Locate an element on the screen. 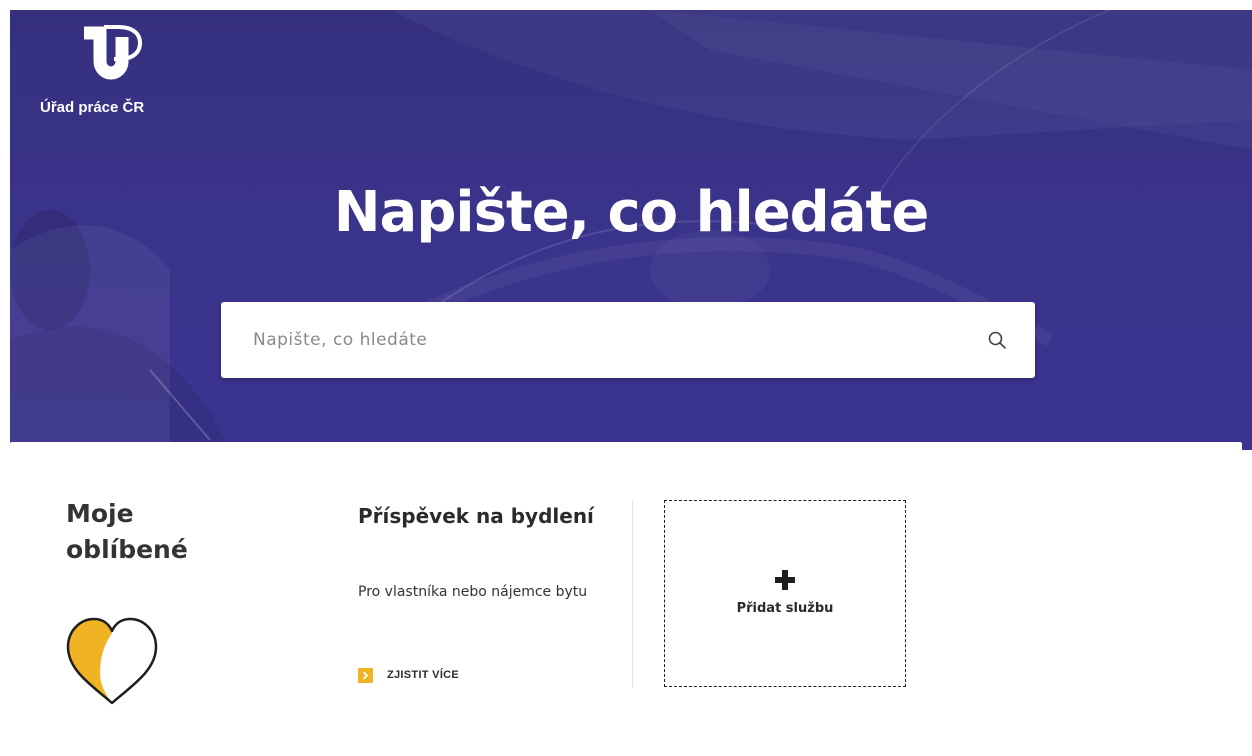 The height and width of the screenshot is (756, 1252). service-card-description: Pro vlastníka nebo nájemce bytu is located at coordinates (473, 592).